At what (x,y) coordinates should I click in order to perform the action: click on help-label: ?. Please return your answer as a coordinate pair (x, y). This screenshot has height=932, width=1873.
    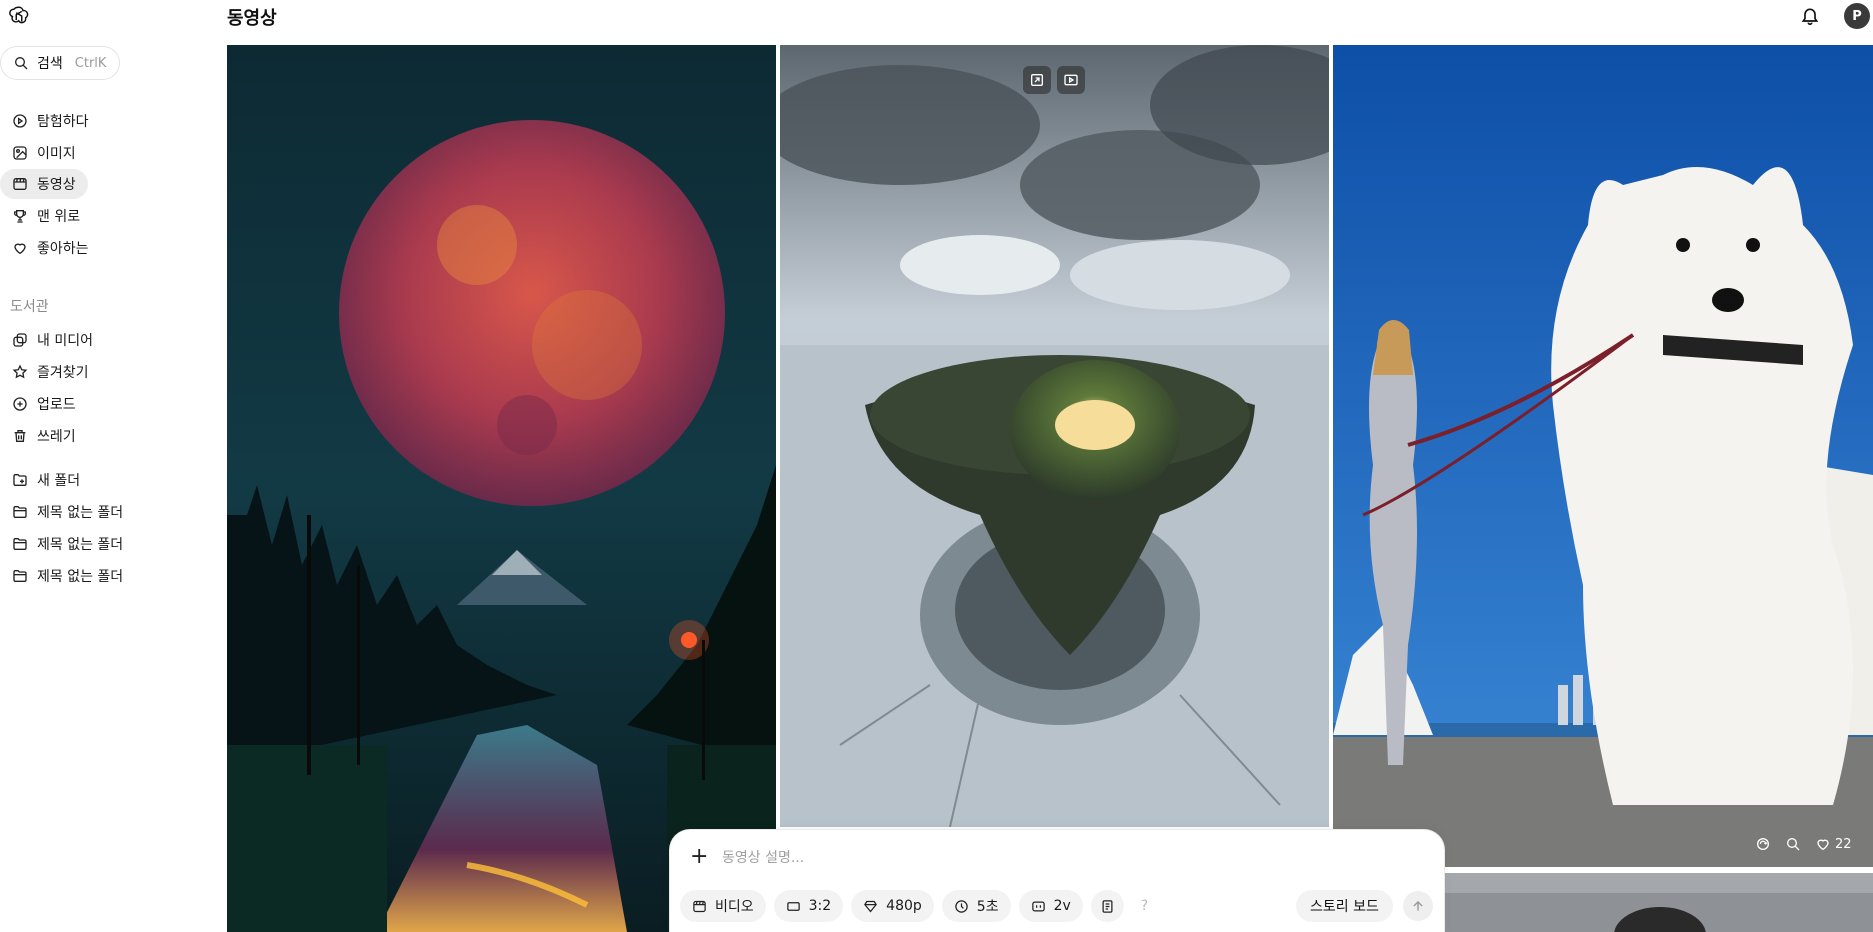
    Looking at the image, I should click on (1144, 906).